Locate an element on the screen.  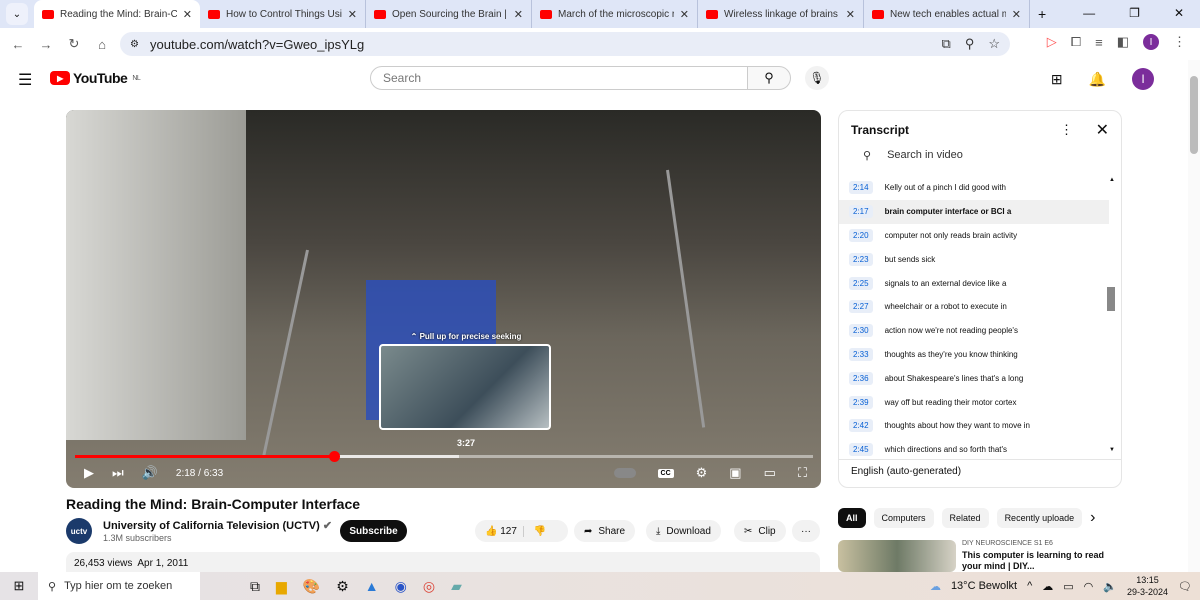
browser-tab: New tech enables actual m ✕ is located at coordinates (947, 14).